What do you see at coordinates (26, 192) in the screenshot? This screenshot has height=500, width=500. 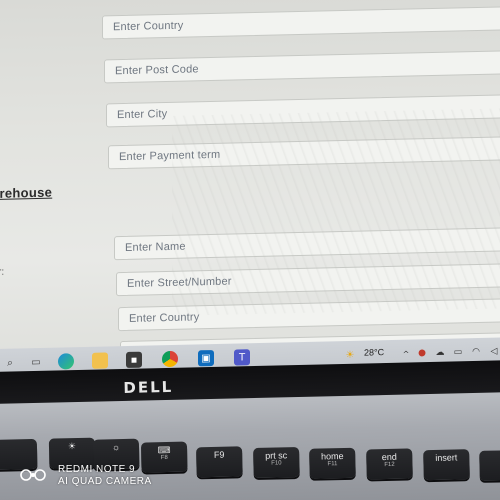 I see `section-title-warehouse: arehouse` at bounding box center [26, 192].